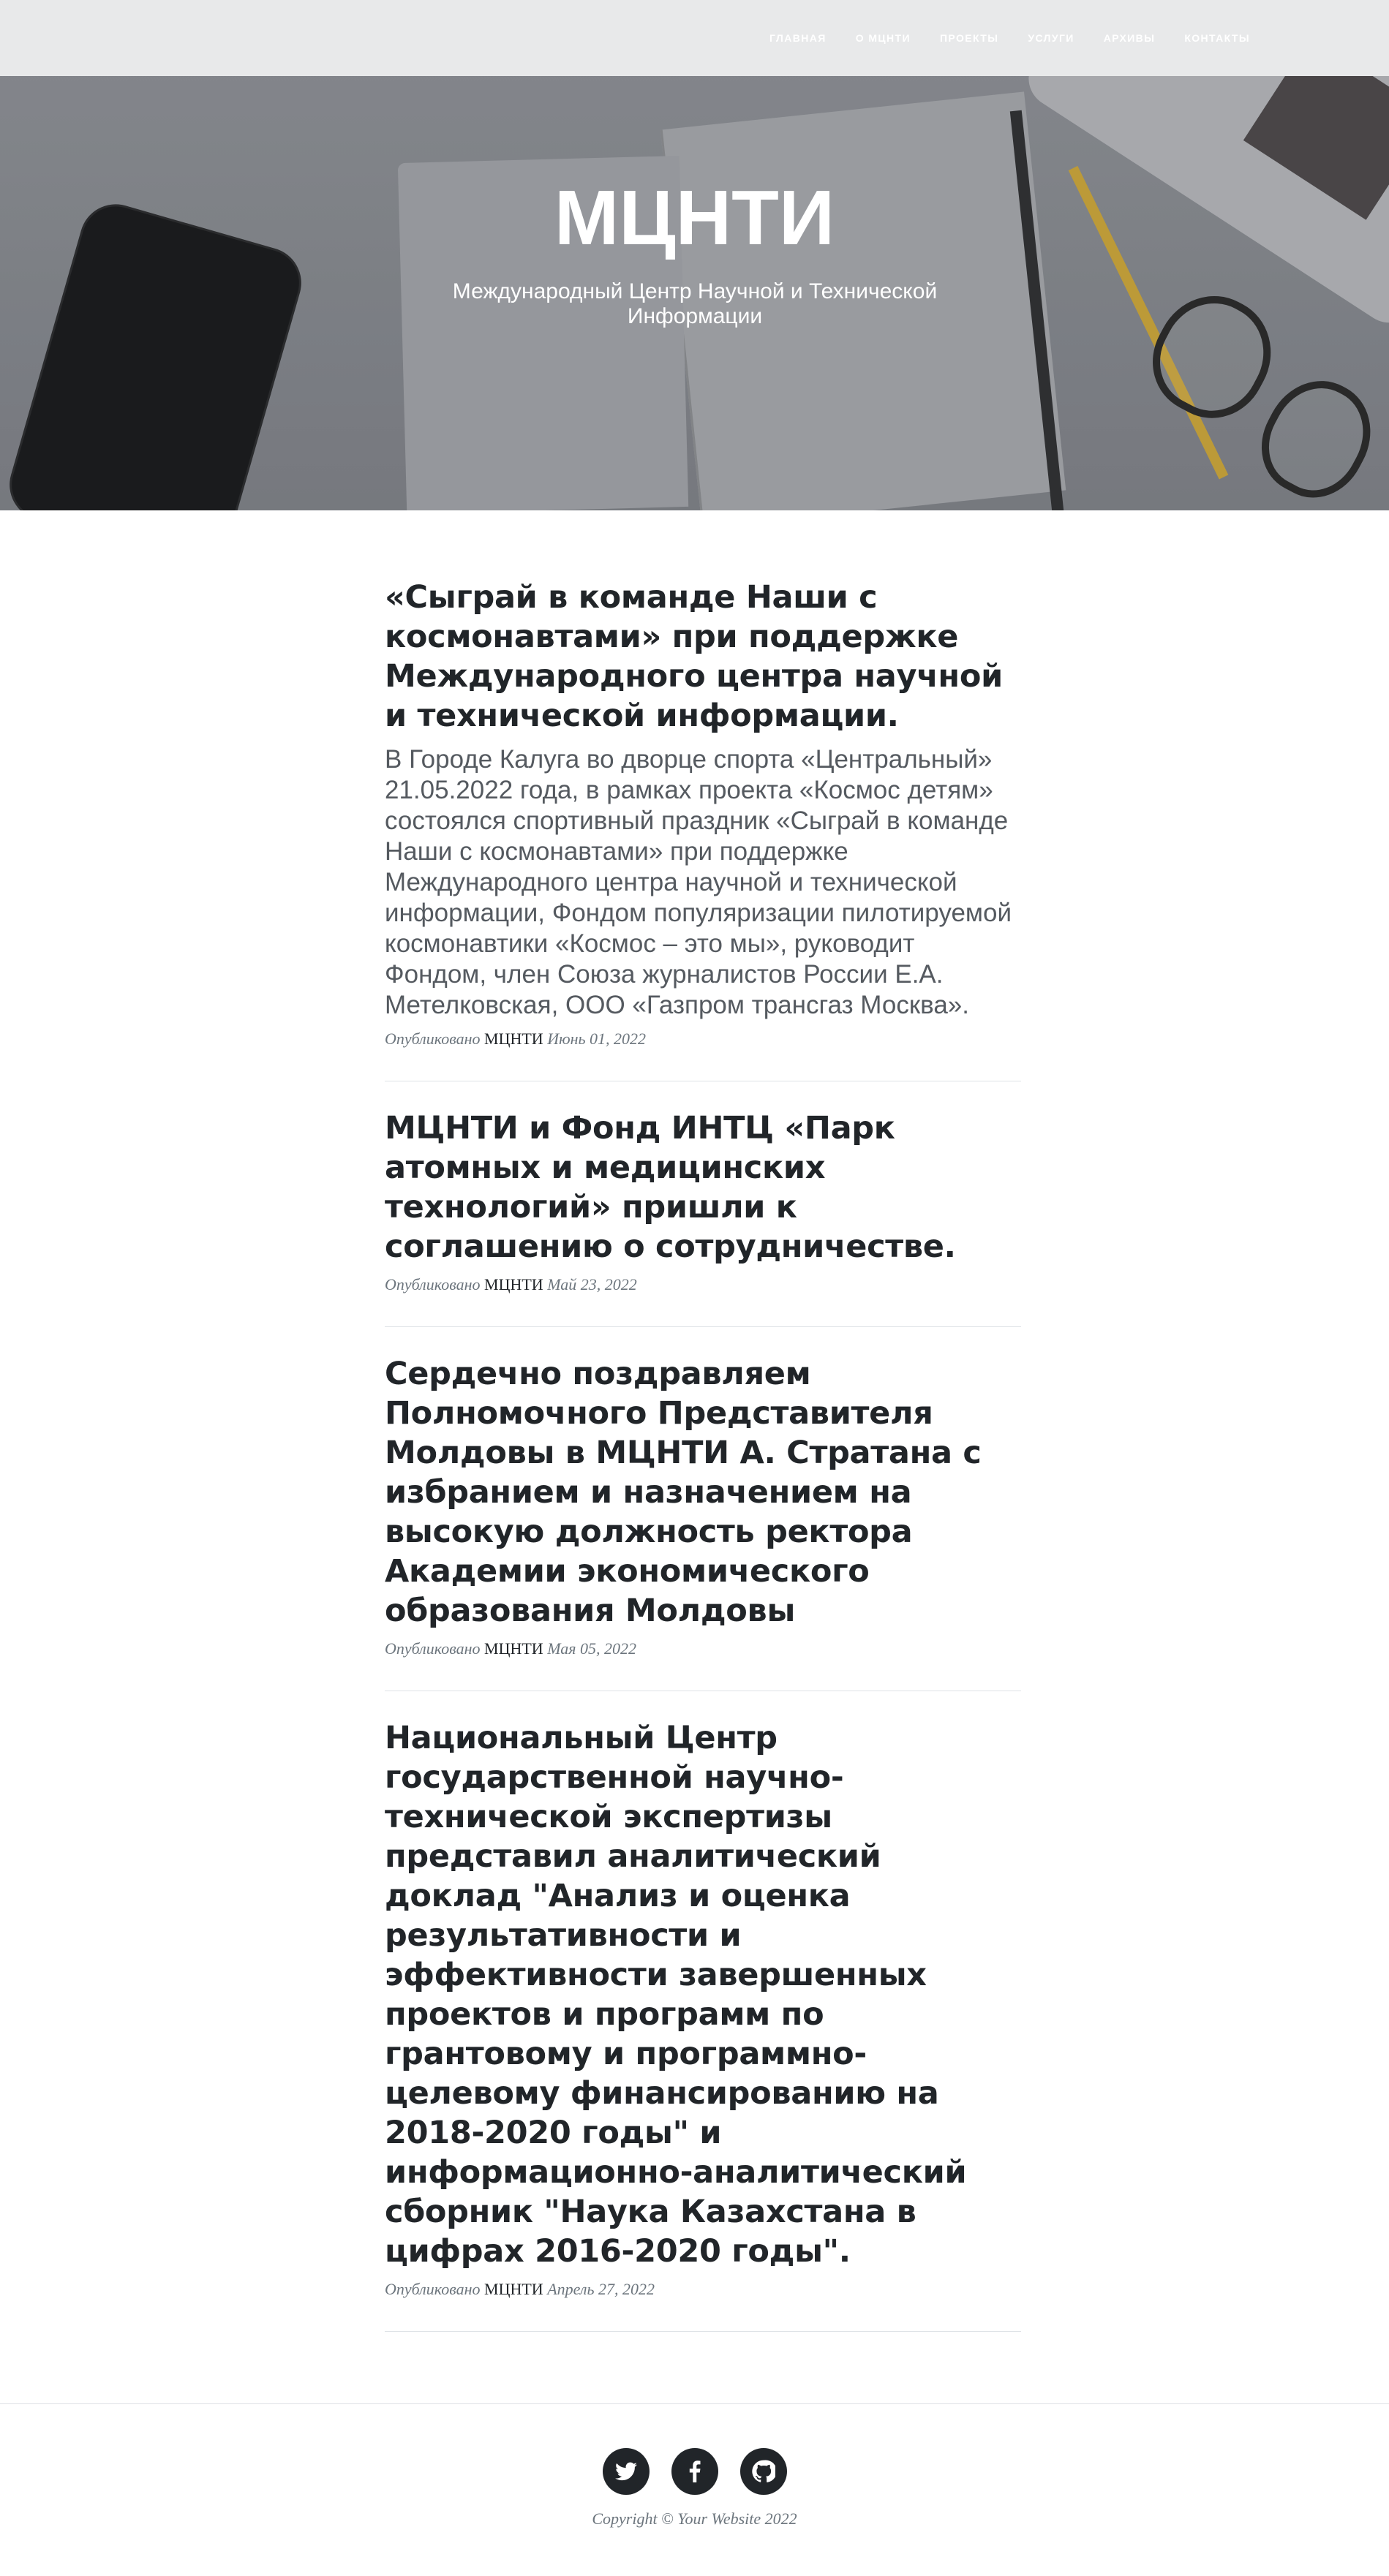 The height and width of the screenshot is (2576, 1389). I want to click on copyright-text: Copyright © Your Website 2022, so click(694, 2518).